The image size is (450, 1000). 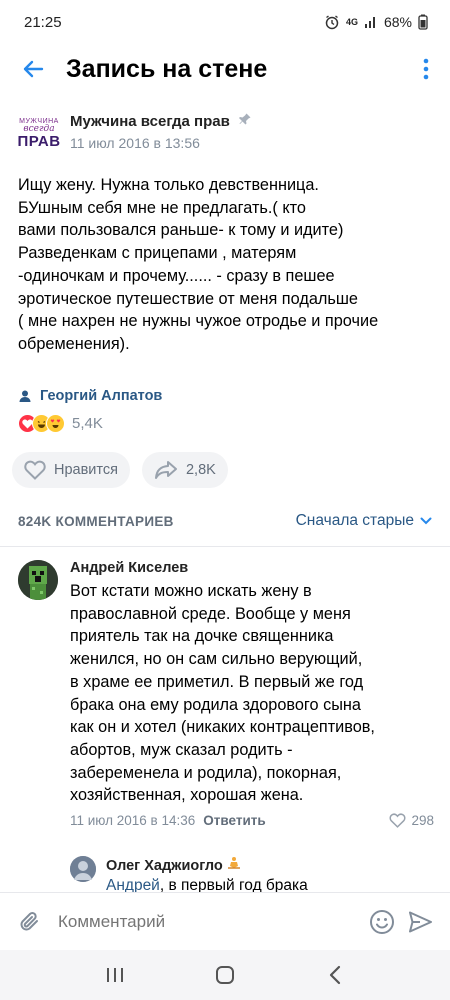 I want to click on comment-author: Андрей Киселев, so click(x=252, y=568).